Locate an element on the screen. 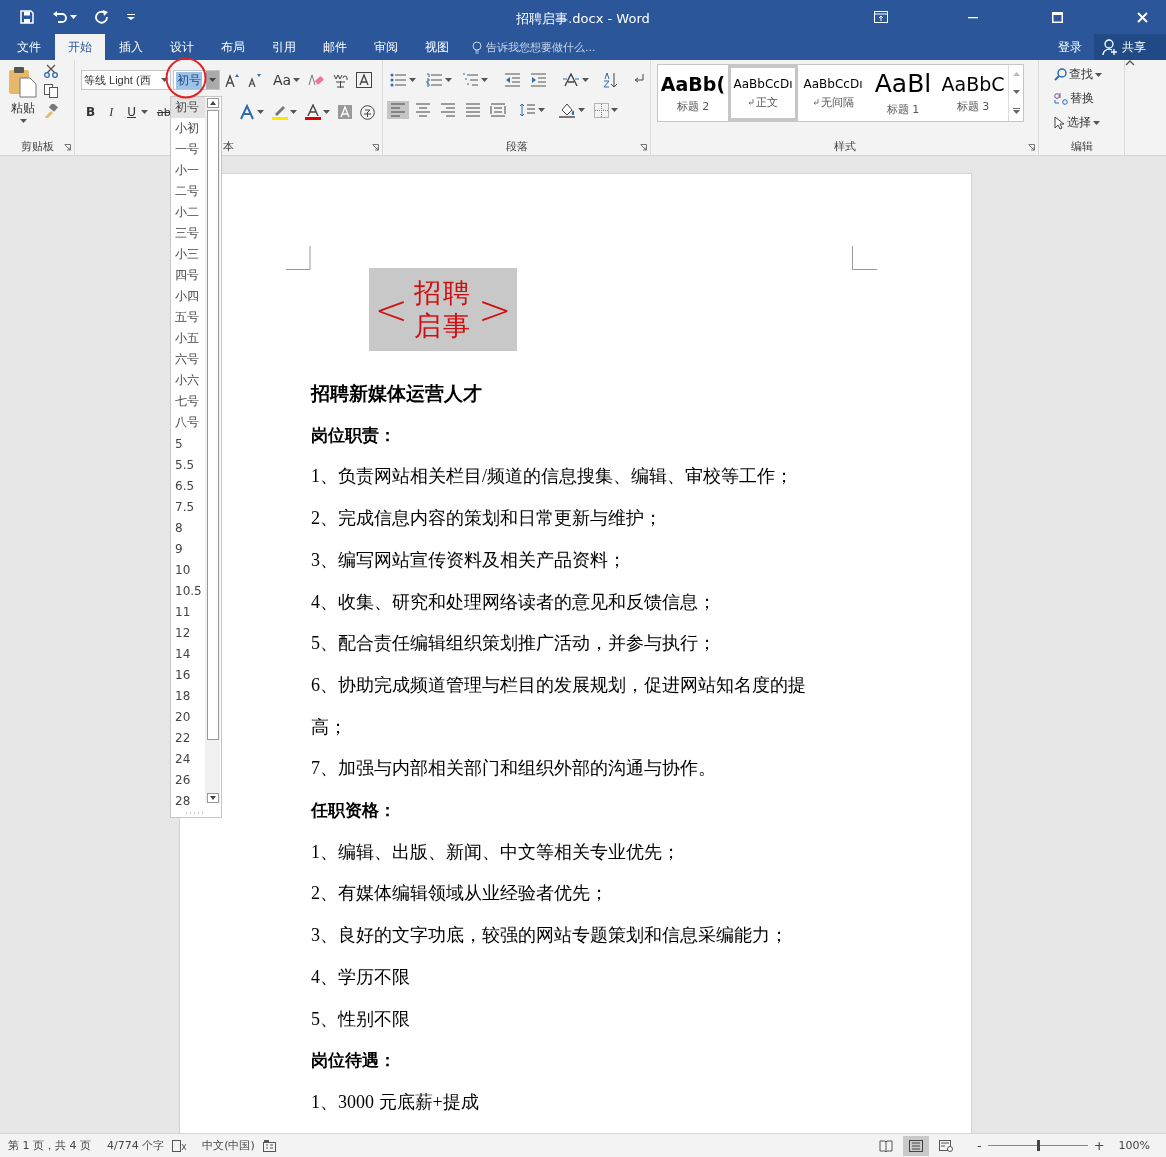 This screenshot has width=1166, height=1157. editing-command: 查找 is located at coordinates (1078, 74).